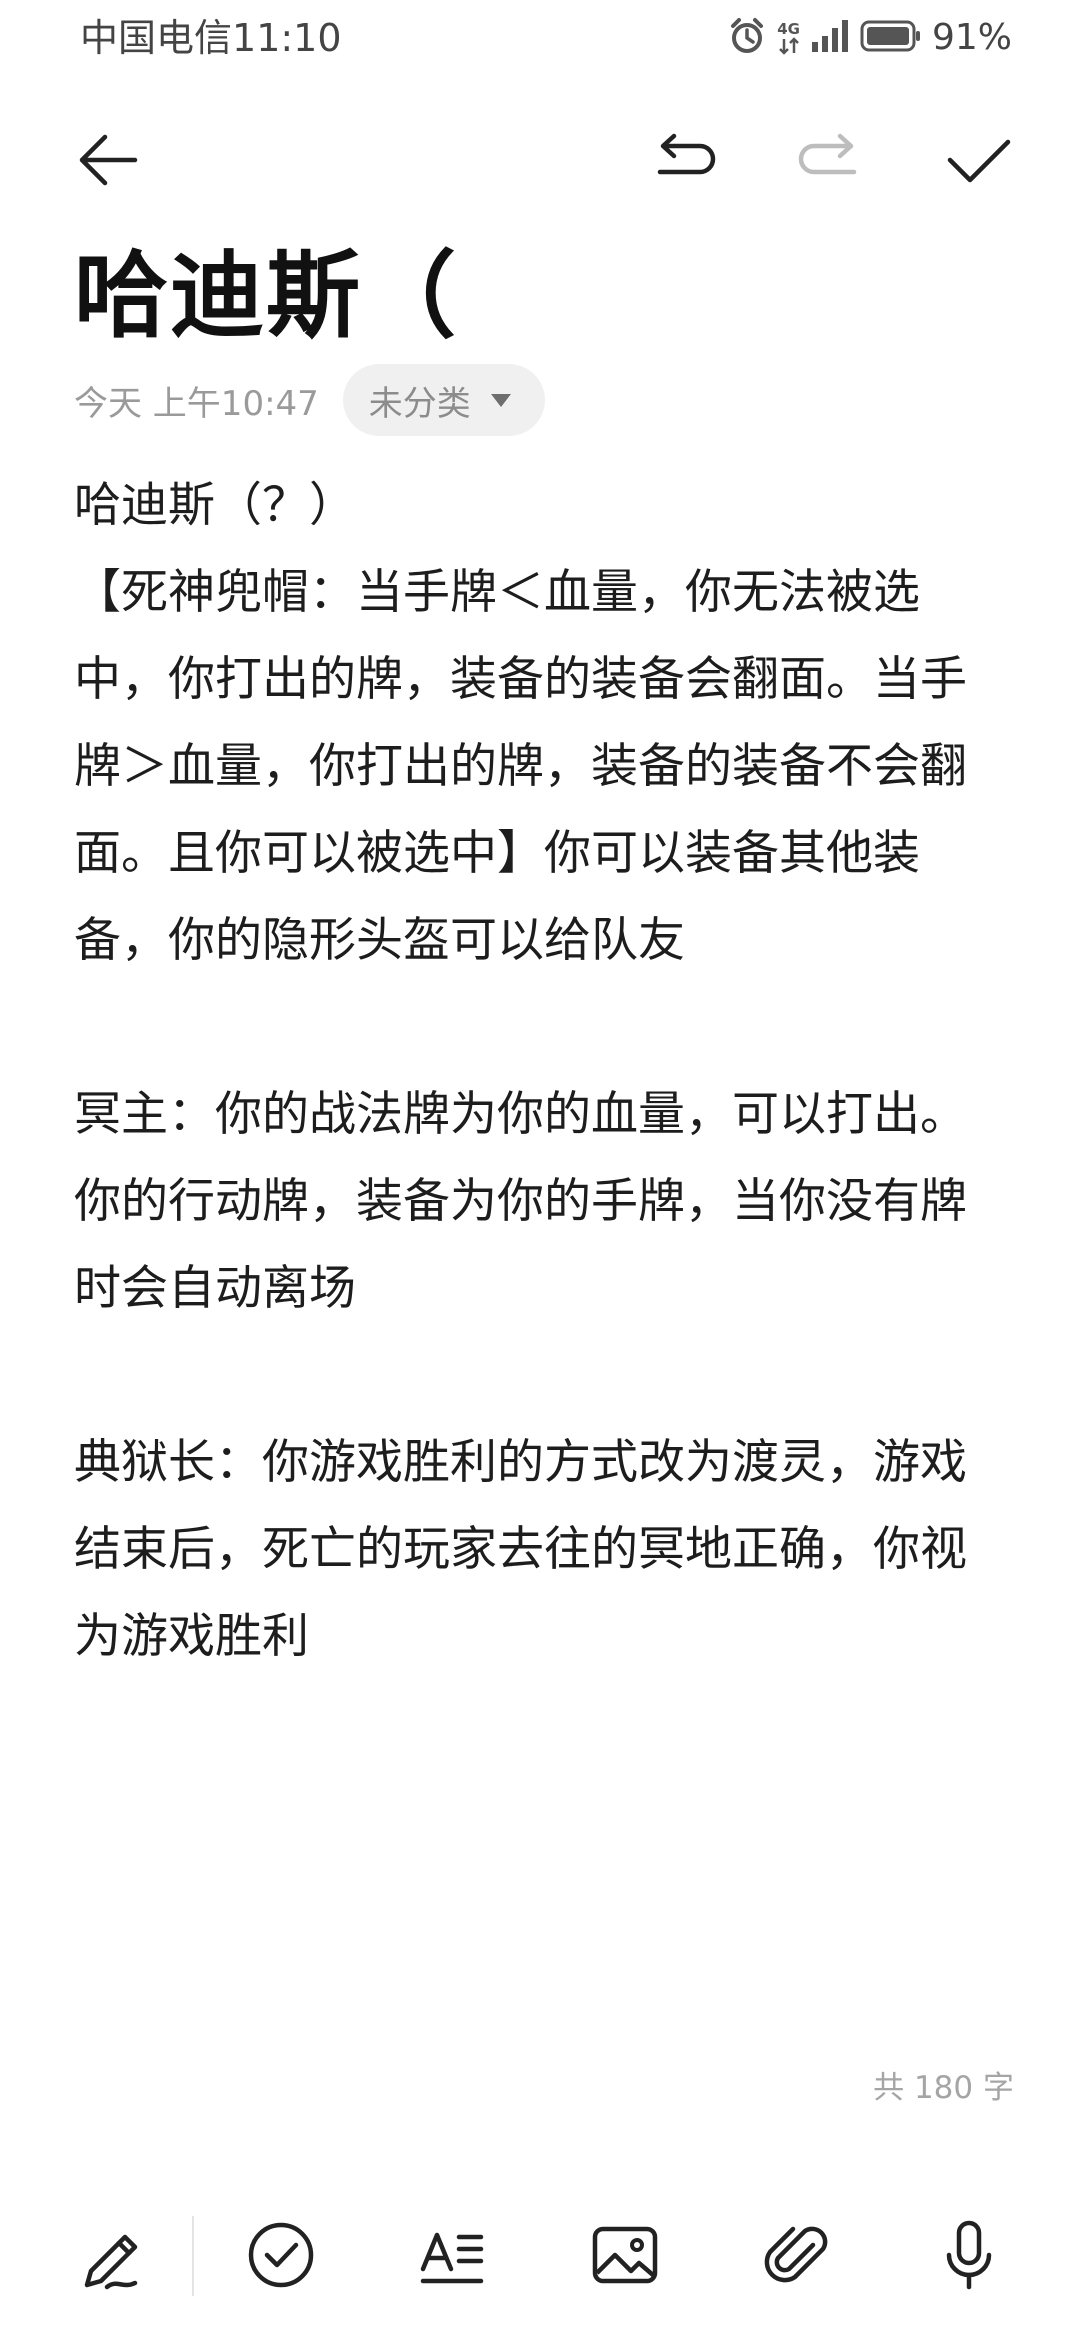 The height and width of the screenshot is (2340, 1080). What do you see at coordinates (747, 38) in the screenshot?
I see `alarm-icon` at bounding box center [747, 38].